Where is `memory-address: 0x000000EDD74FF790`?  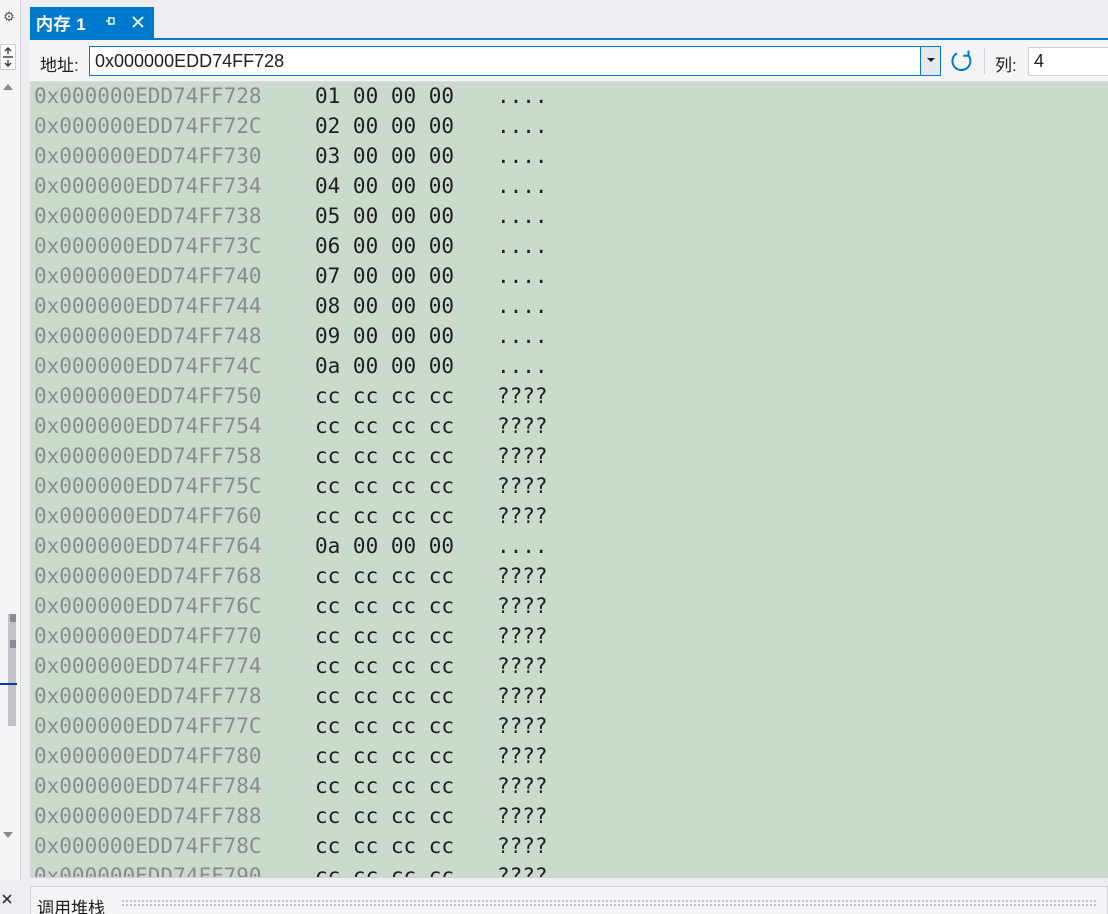
memory-address: 0x000000EDD74FF790 is located at coordinates (148, 870).